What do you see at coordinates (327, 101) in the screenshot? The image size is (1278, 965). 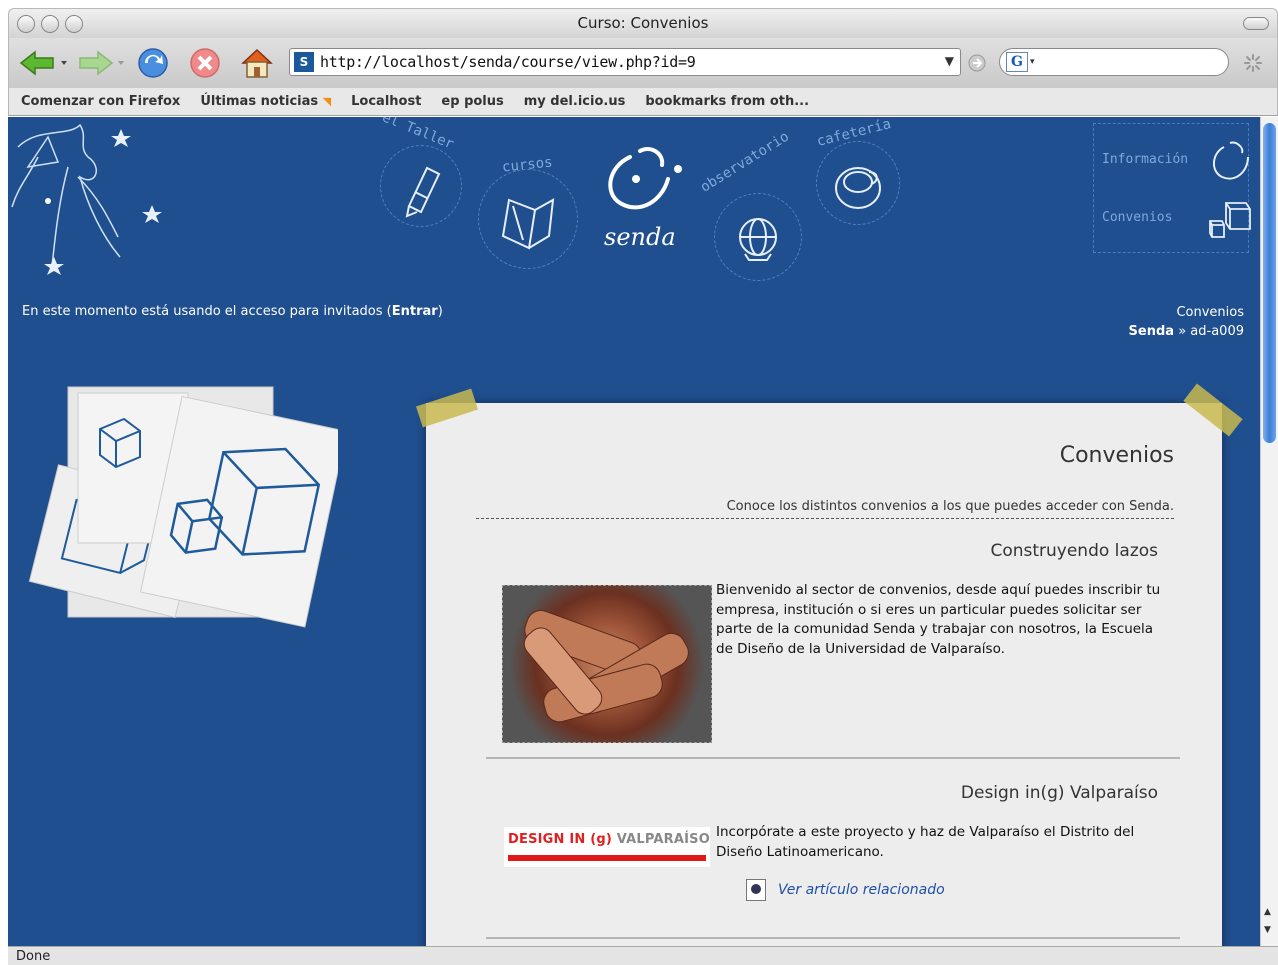 I see `rss-feed-icon: ◥` at bounding box center [327, 101].